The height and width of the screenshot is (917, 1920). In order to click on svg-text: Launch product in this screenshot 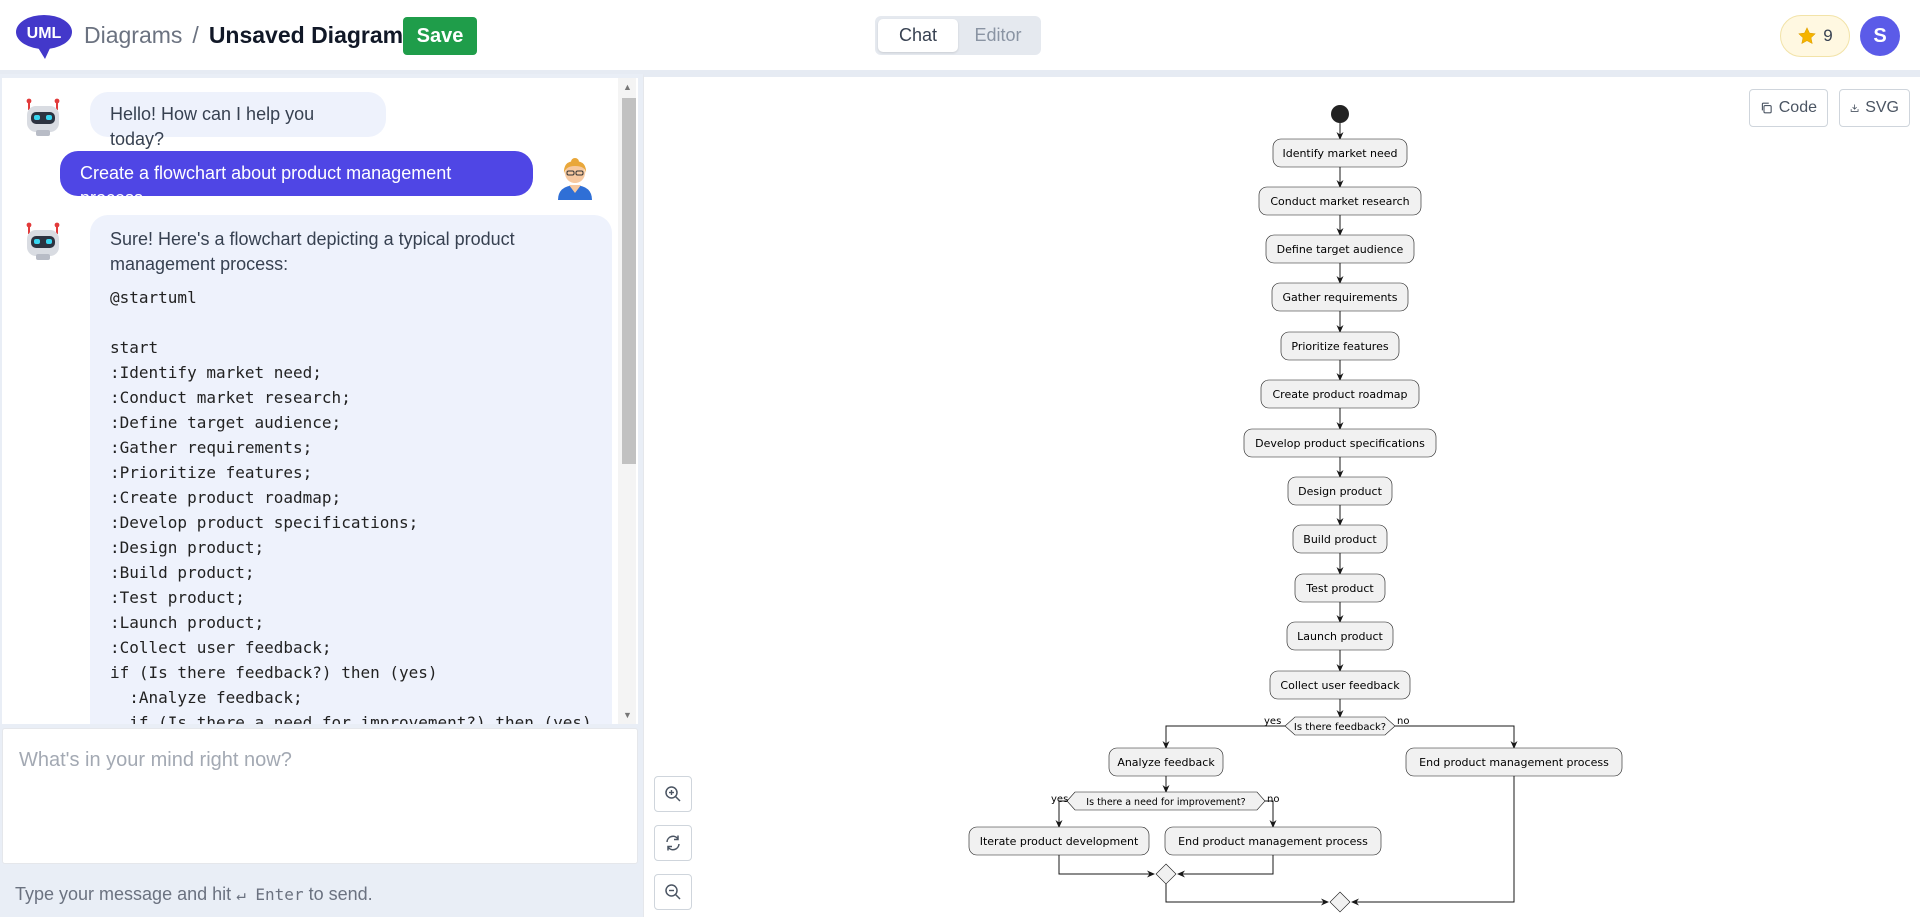, I will do `click(1340, 636)`.